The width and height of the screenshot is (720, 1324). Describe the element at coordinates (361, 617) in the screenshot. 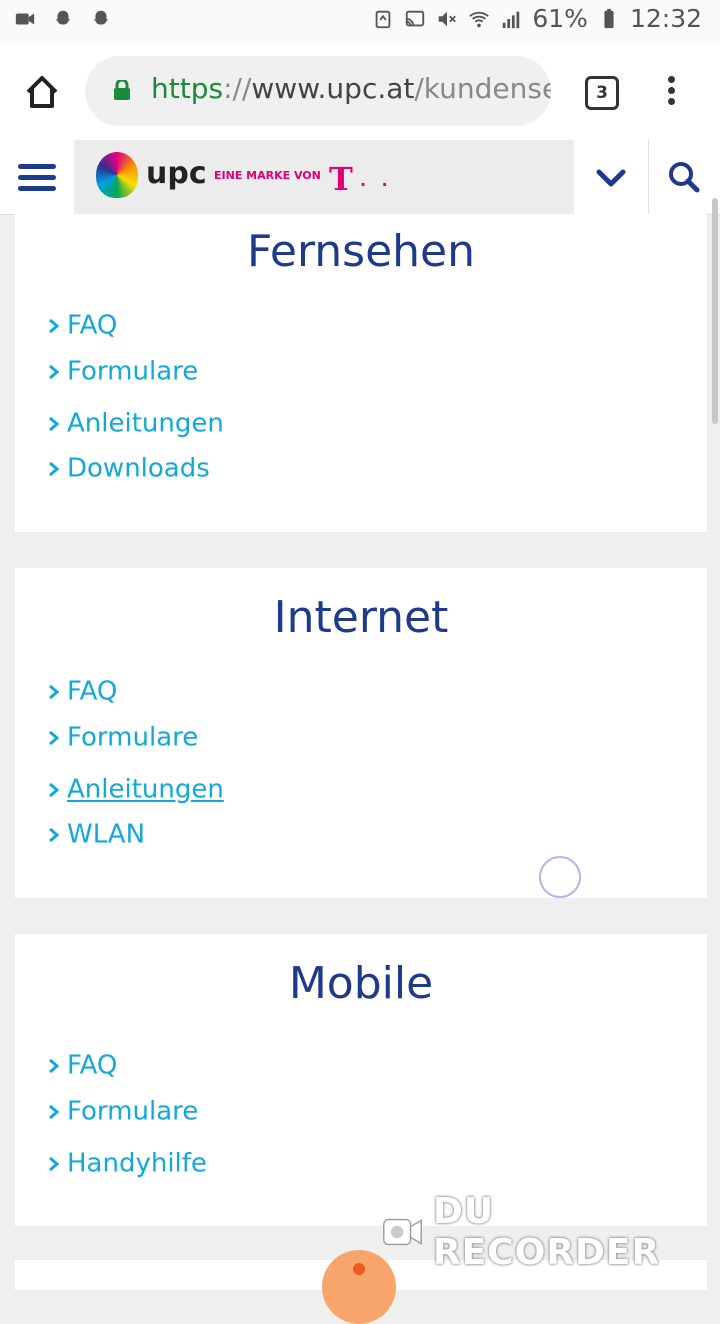

I see `section-title: Internet` at that location.